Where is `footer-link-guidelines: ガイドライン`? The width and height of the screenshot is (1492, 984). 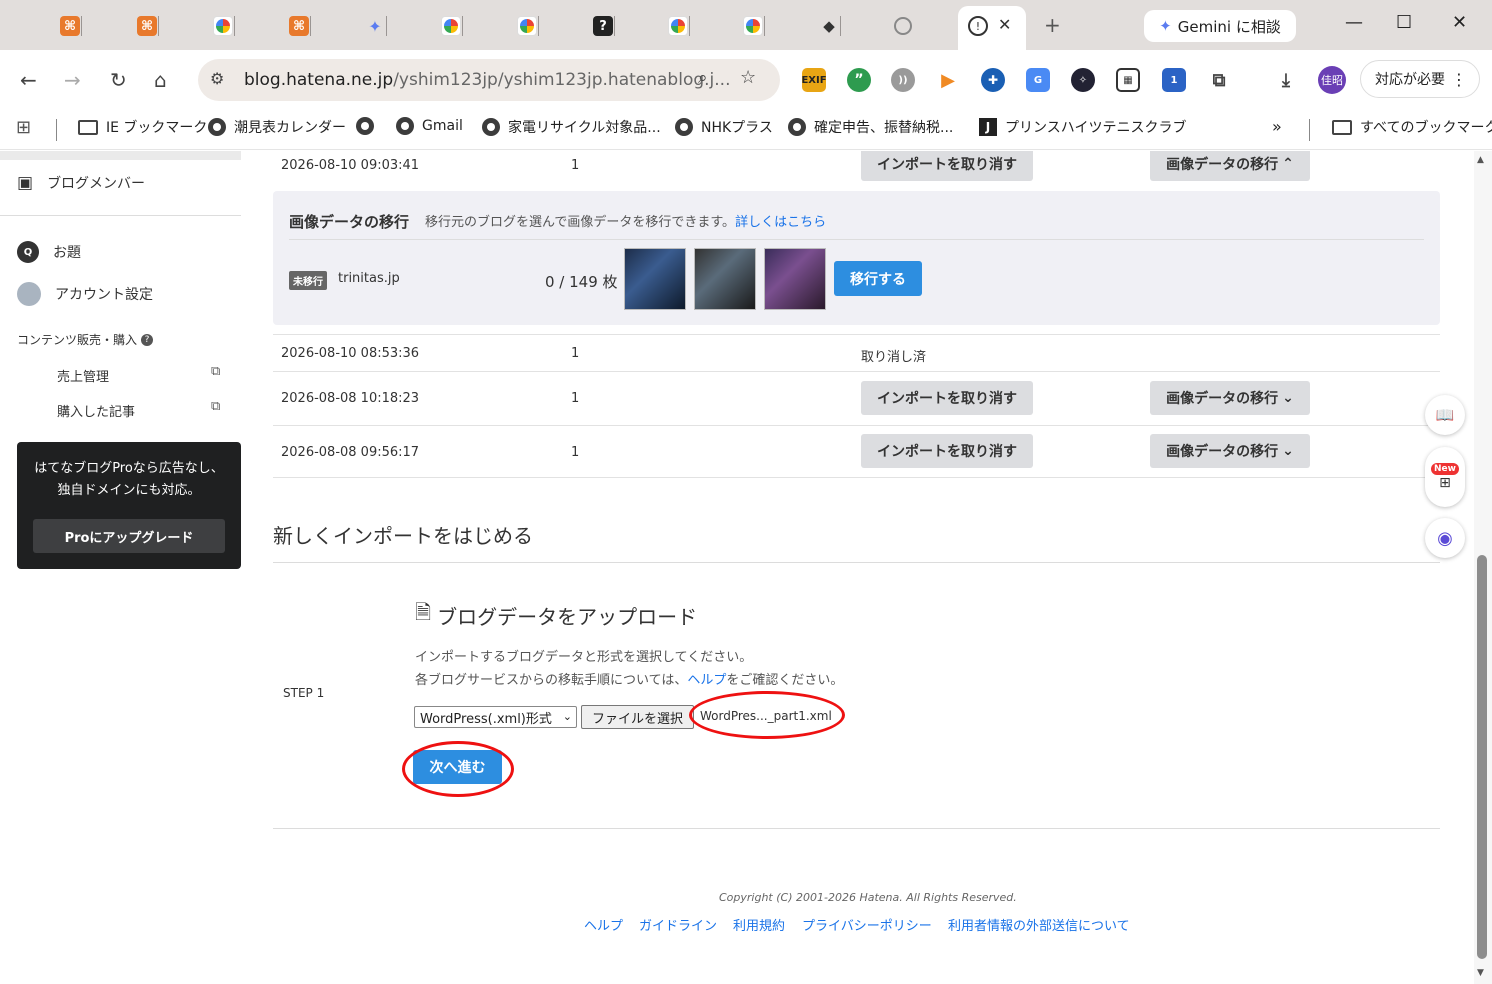 footer-link-guidelines: ガイドライン is located at coordinates (678, 924).